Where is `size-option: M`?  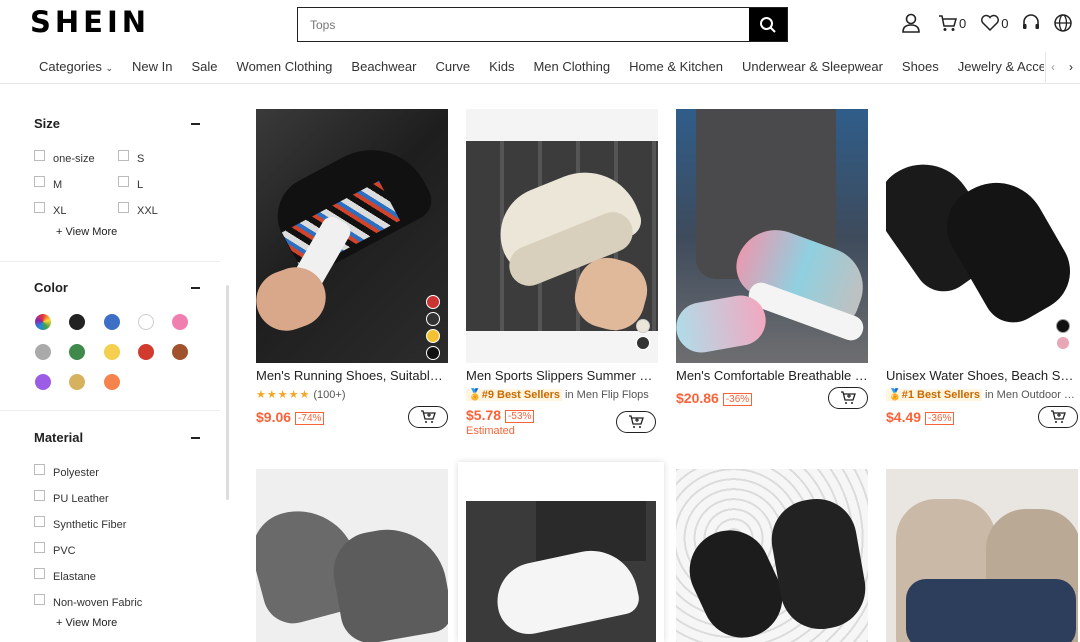
size-option: M is located at coordinates (48, 183).